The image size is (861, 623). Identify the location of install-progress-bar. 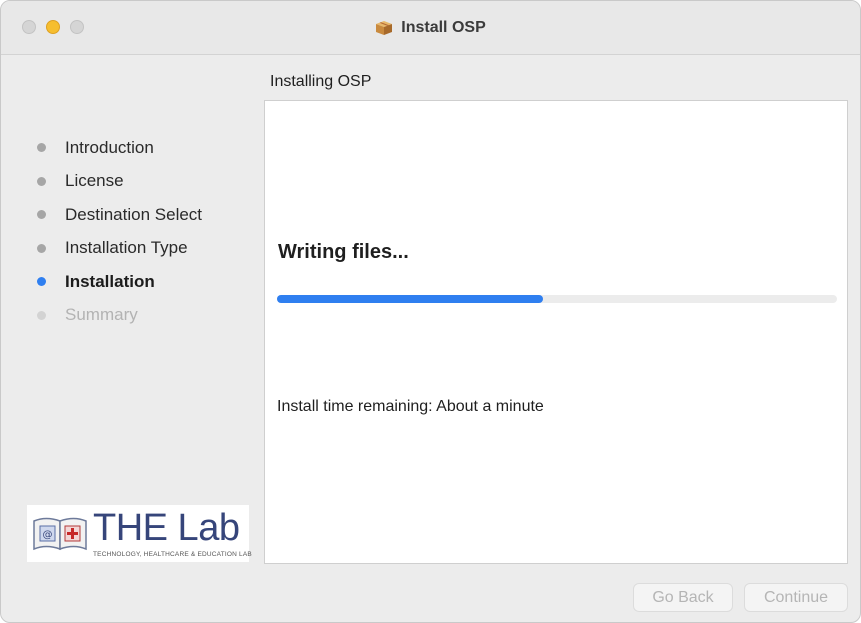
(557, 299).